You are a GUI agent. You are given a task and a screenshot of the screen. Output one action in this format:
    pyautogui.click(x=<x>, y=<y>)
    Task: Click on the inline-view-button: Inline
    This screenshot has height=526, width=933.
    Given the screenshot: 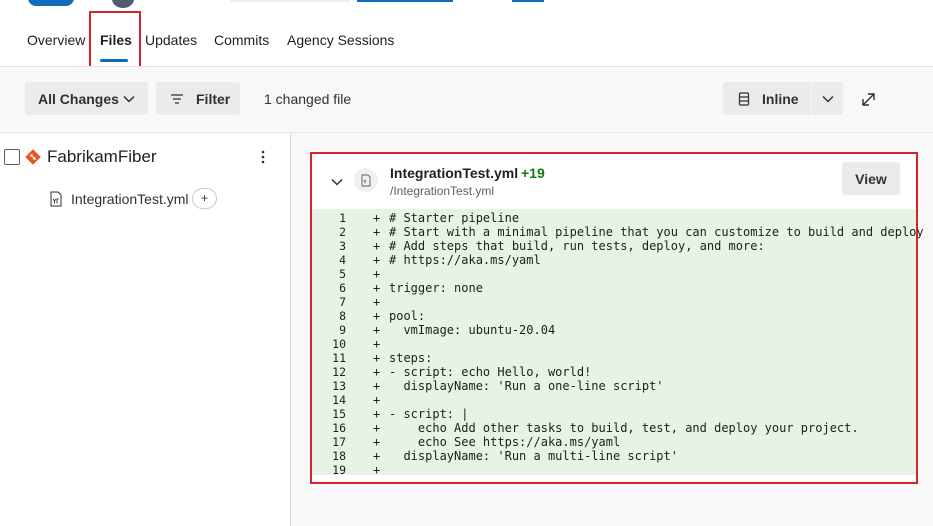 What is the action you would take?
    pyautogui.click(x=767, y=98)
    